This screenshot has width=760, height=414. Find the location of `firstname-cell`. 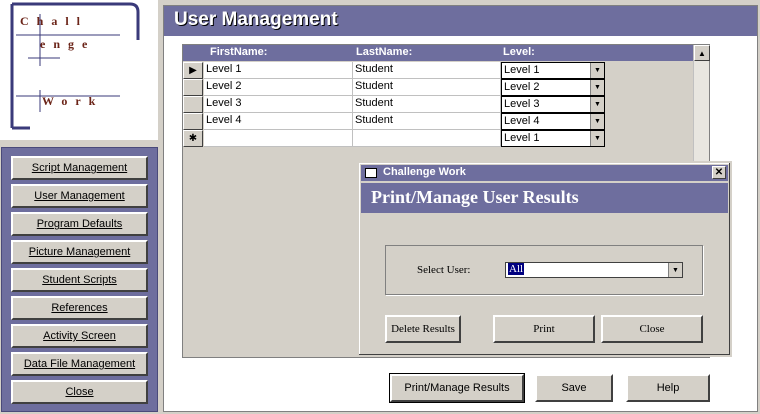

firstname-cell is located at coordinates (278, 138).